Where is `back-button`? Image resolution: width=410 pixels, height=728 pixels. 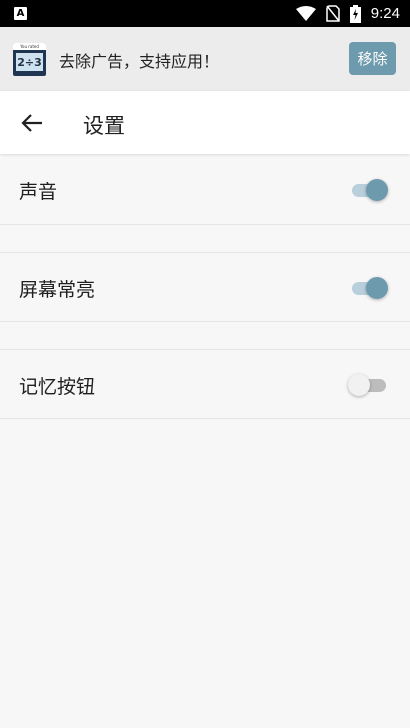
back-button is located at coordinates (32, 123).